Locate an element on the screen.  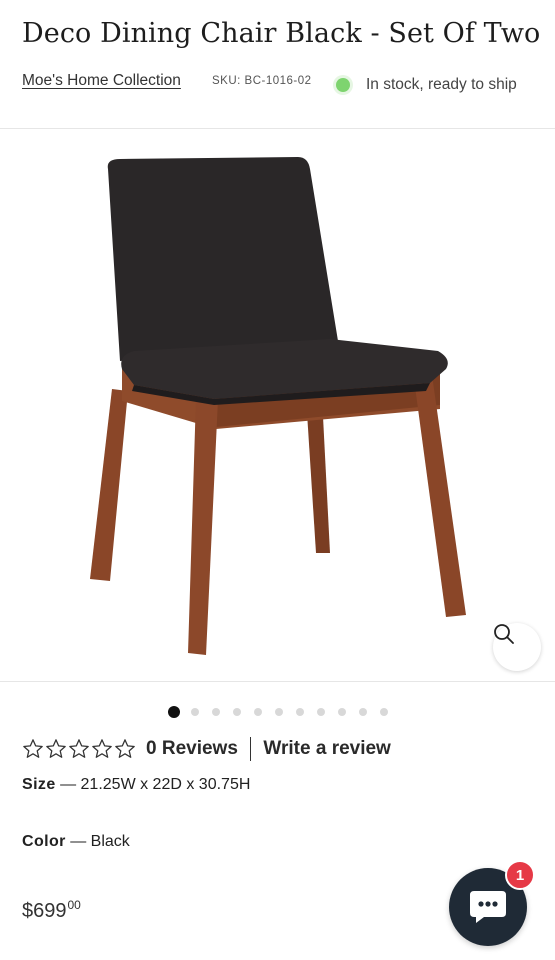
size-spec: Size — 21.25W x 22D x 30.75H is located at coordinates (136, 785).